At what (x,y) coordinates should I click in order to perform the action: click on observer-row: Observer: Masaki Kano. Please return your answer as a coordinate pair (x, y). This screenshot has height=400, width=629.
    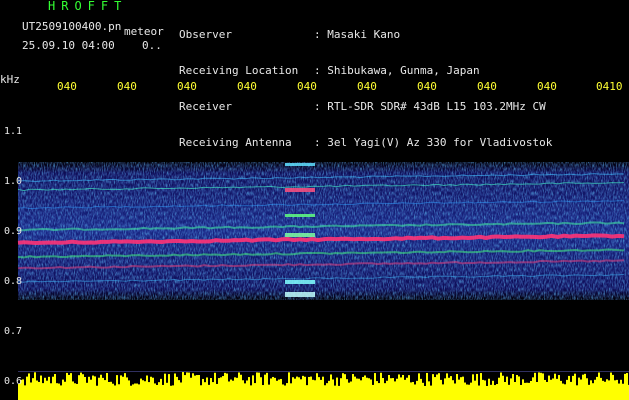
    Looking at the image, I should click on (365, 35).